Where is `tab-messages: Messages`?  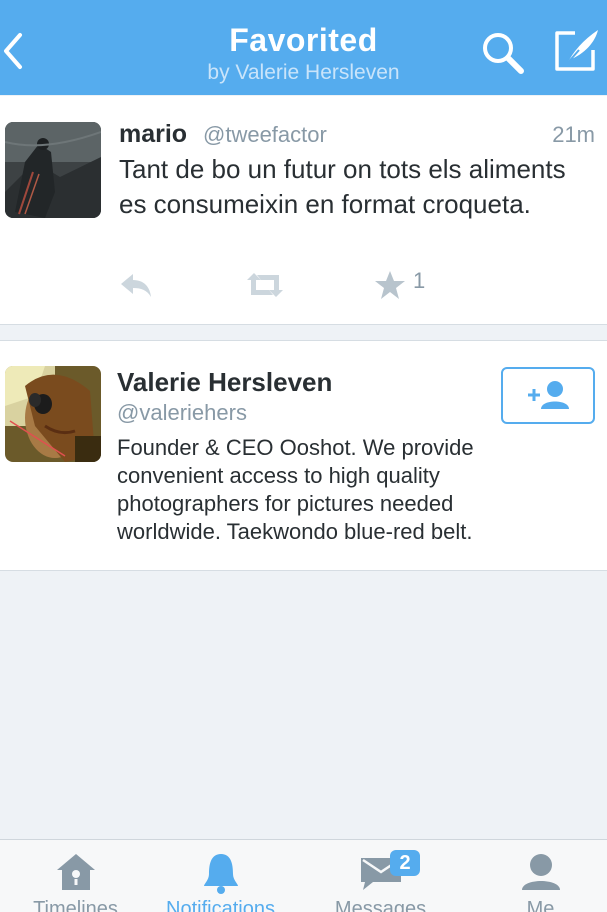
tab-messages: Messages is located at coordinates (380, 876).